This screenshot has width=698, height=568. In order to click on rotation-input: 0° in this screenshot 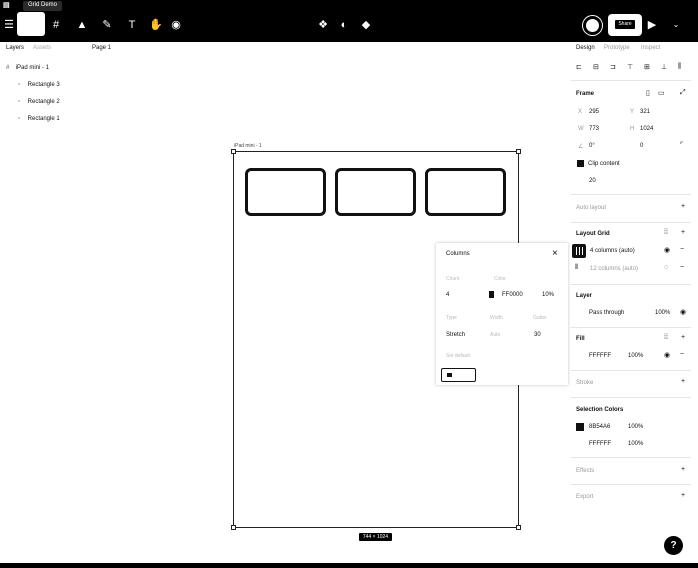, I will do `click(592, 146)`.